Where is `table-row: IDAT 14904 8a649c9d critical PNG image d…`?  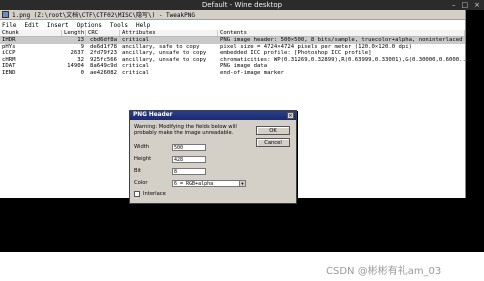
table-row: IDAT 14904 8a649c9d critical PNG image d… is located at coordinates (232, 66).